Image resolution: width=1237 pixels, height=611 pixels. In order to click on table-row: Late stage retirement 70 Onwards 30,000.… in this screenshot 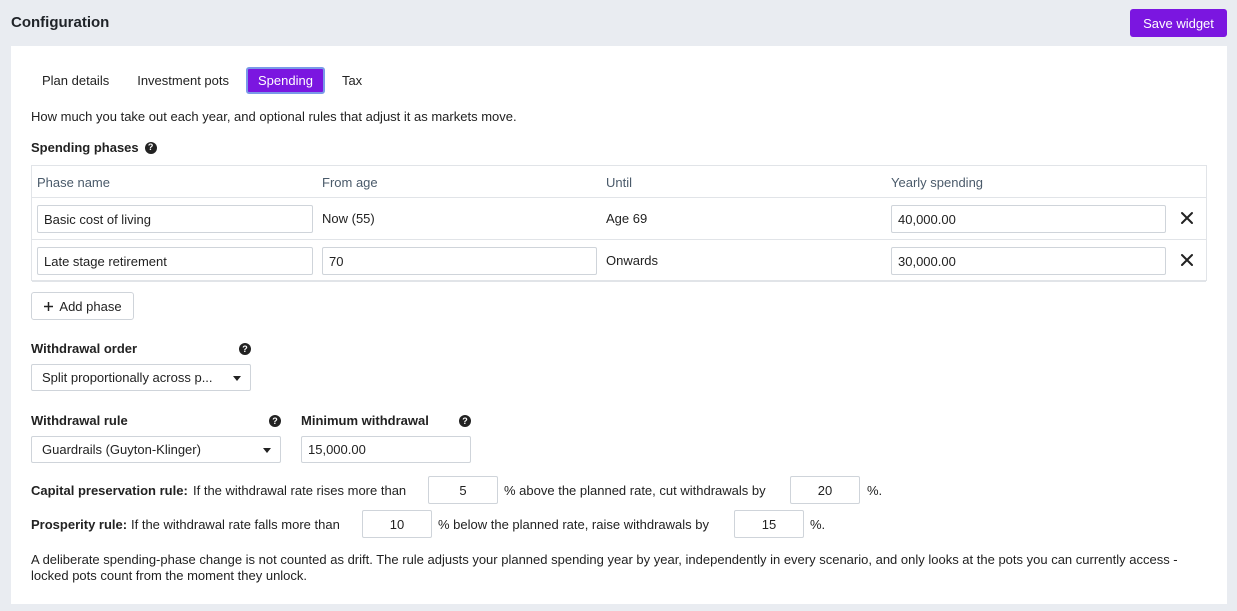, I will do `click(619, 261)`.